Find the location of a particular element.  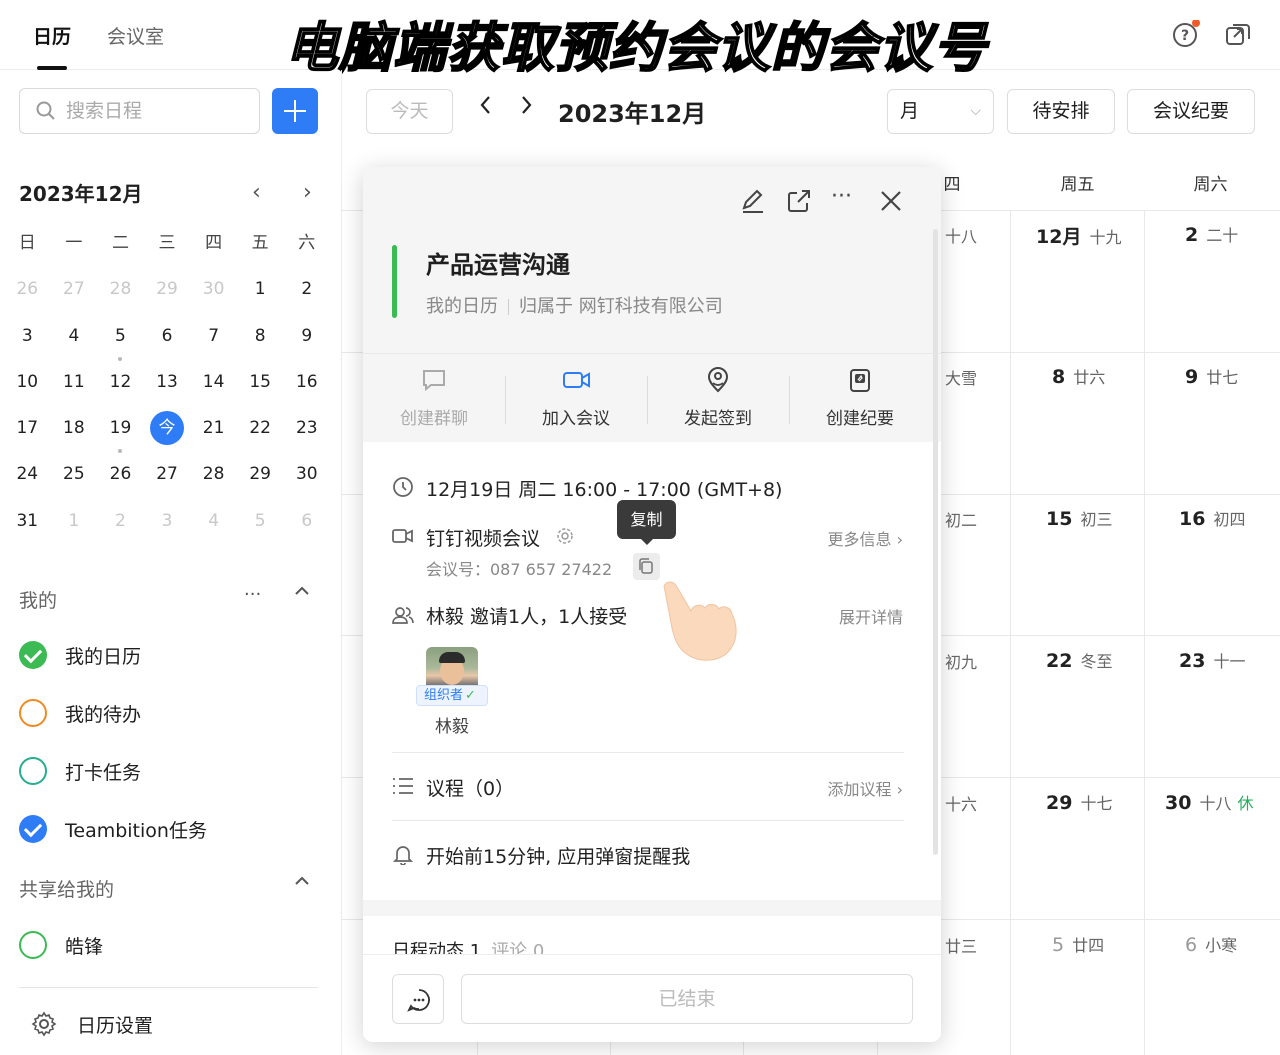

tab-meeting-room: 会议室 is located at coordinates (135, 35).